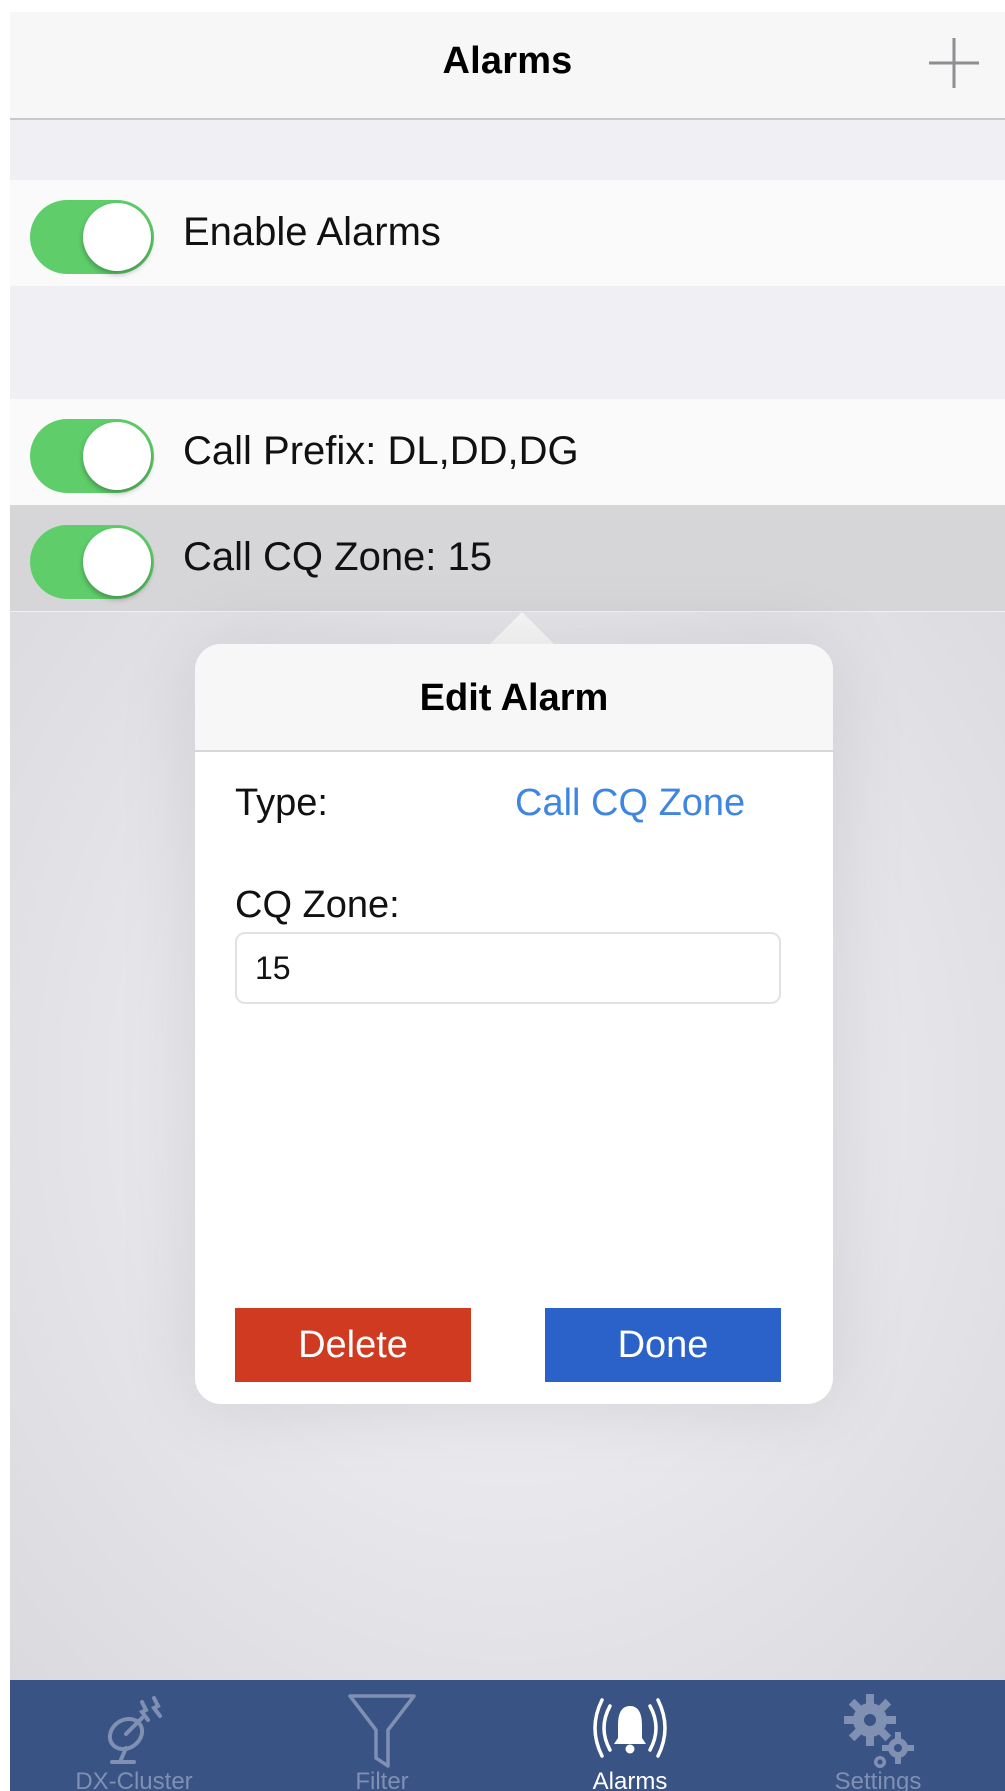 The width and height of the screenshot is (1005, 1791). I want to click on add-alarm-button, so click(954, 63).